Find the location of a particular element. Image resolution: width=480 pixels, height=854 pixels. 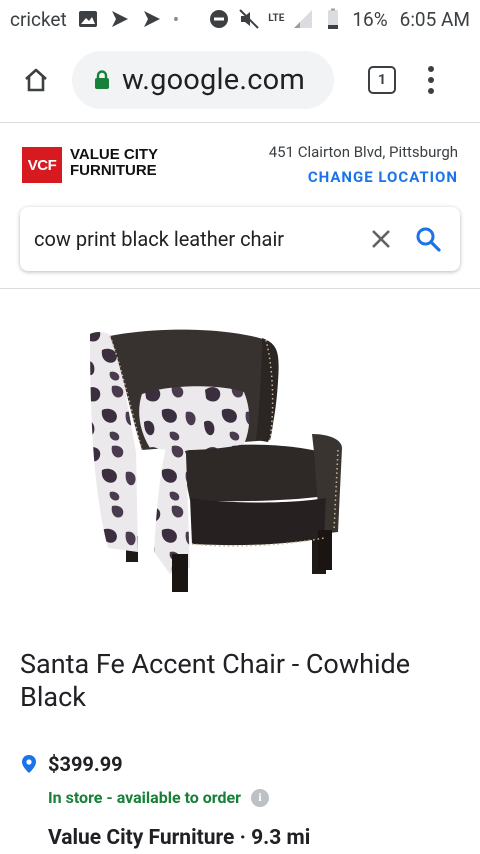

tab-switcher-button: 1 is located at coordinates (382, 80).